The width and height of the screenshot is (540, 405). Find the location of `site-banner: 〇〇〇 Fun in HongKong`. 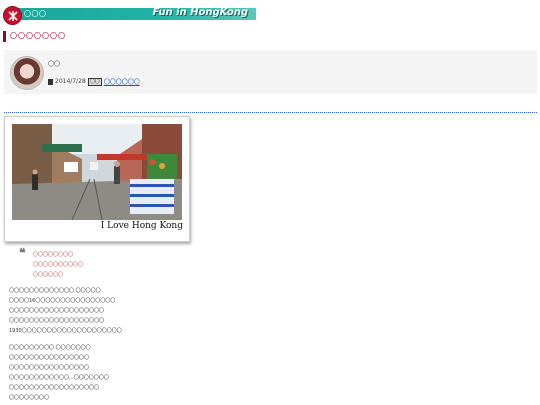

site-banner: 〇〇〇 Fun in HongKong is located at coordinates (129, 15).